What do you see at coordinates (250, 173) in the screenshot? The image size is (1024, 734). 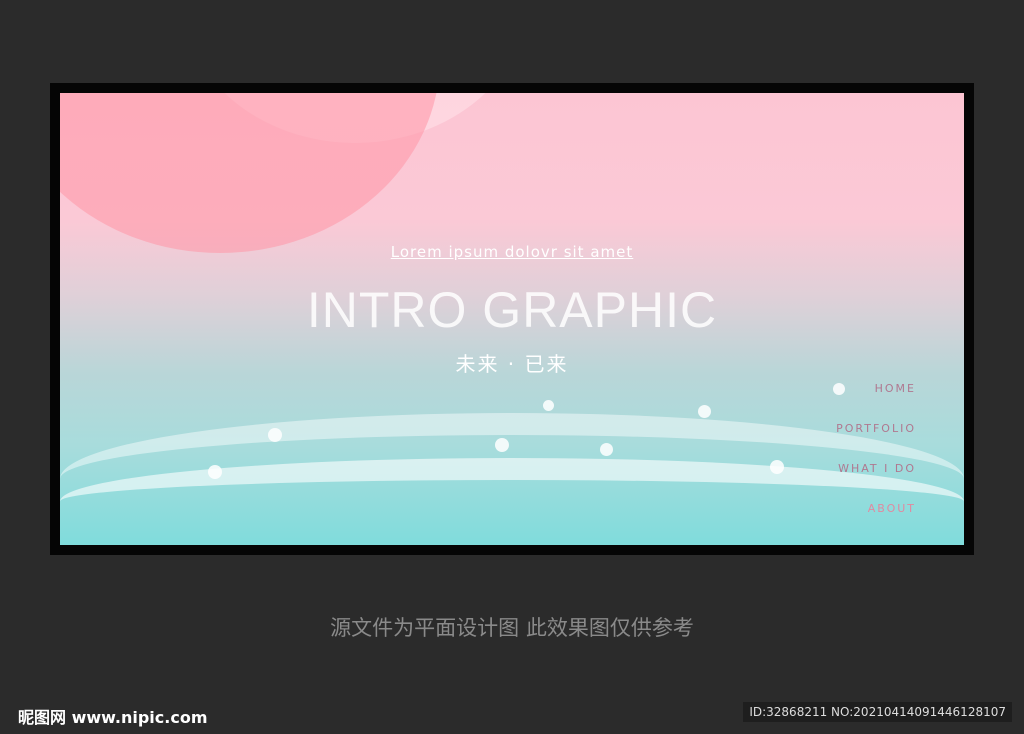 I see `decorative-circle` at bounding box center [250, 173].